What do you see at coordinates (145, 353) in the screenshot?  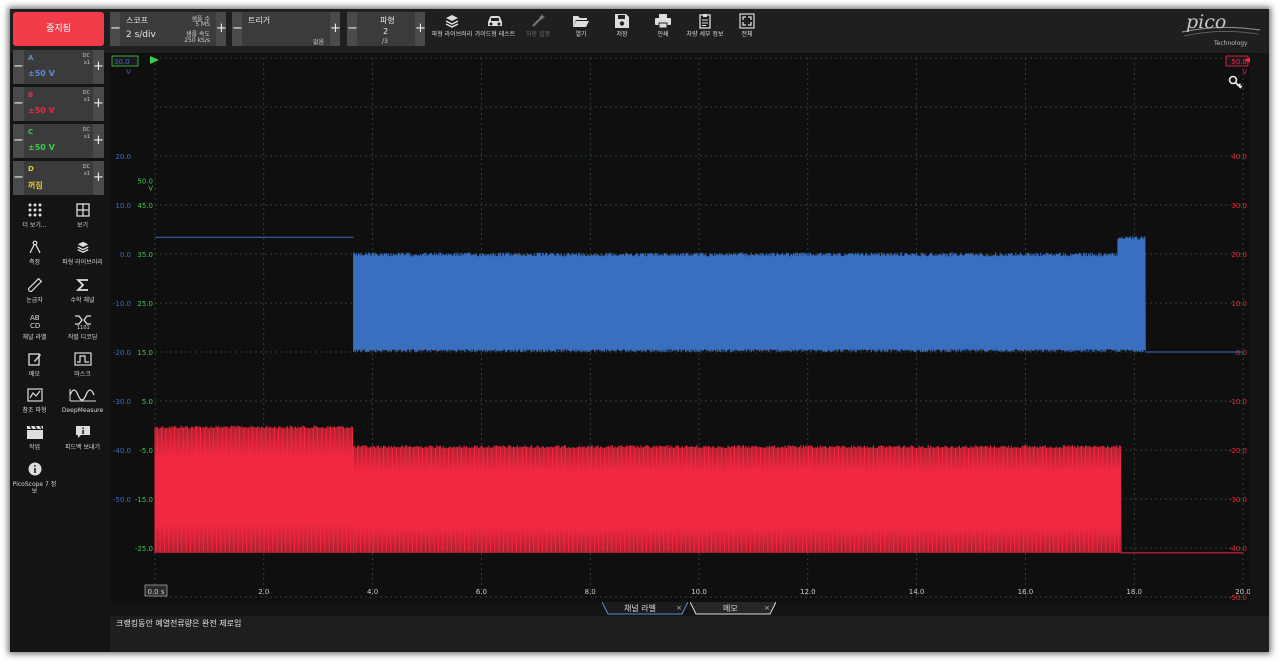 I see `left-axis-tick-c: 15.0` at bounding box center [145, 353].